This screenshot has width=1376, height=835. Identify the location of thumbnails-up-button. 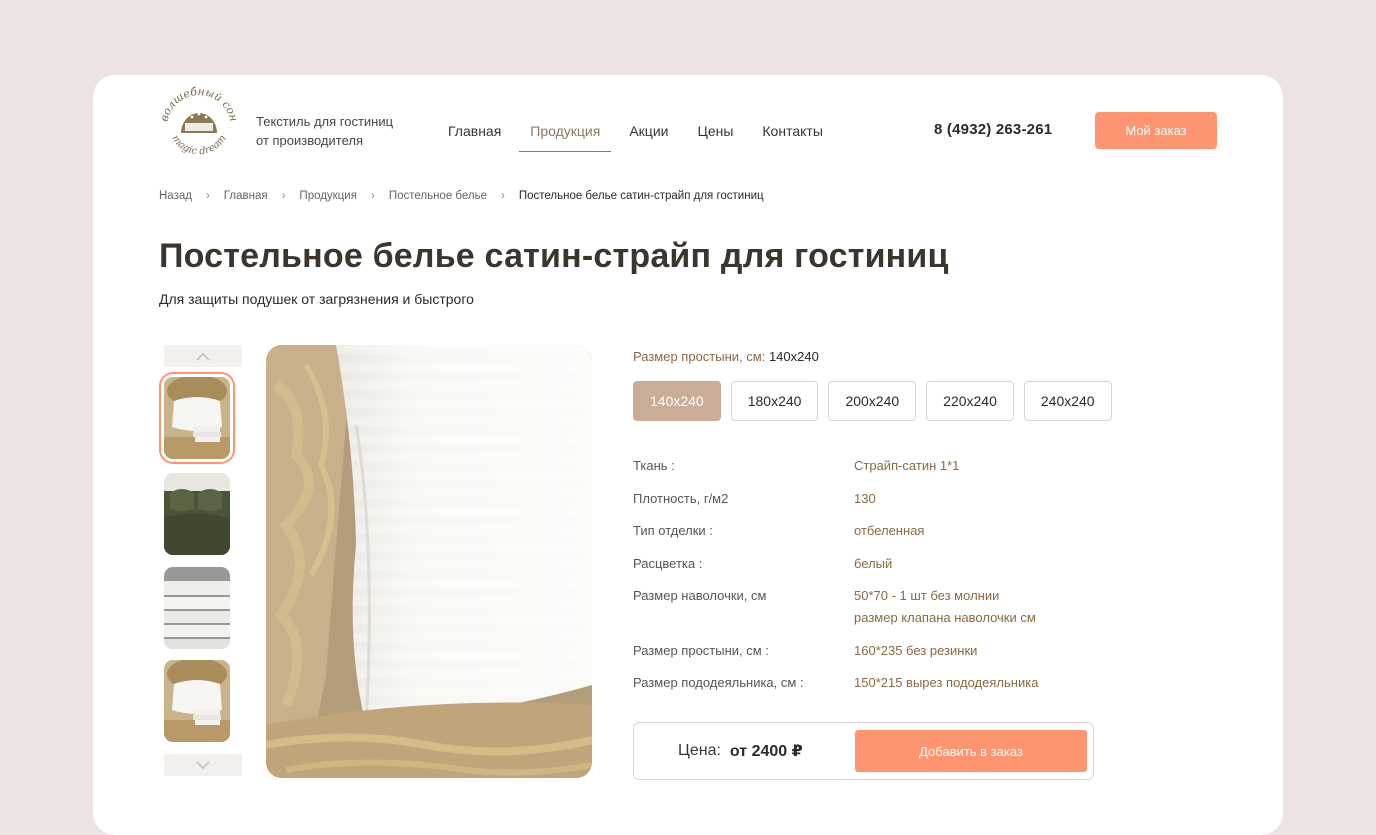
(203, 356).